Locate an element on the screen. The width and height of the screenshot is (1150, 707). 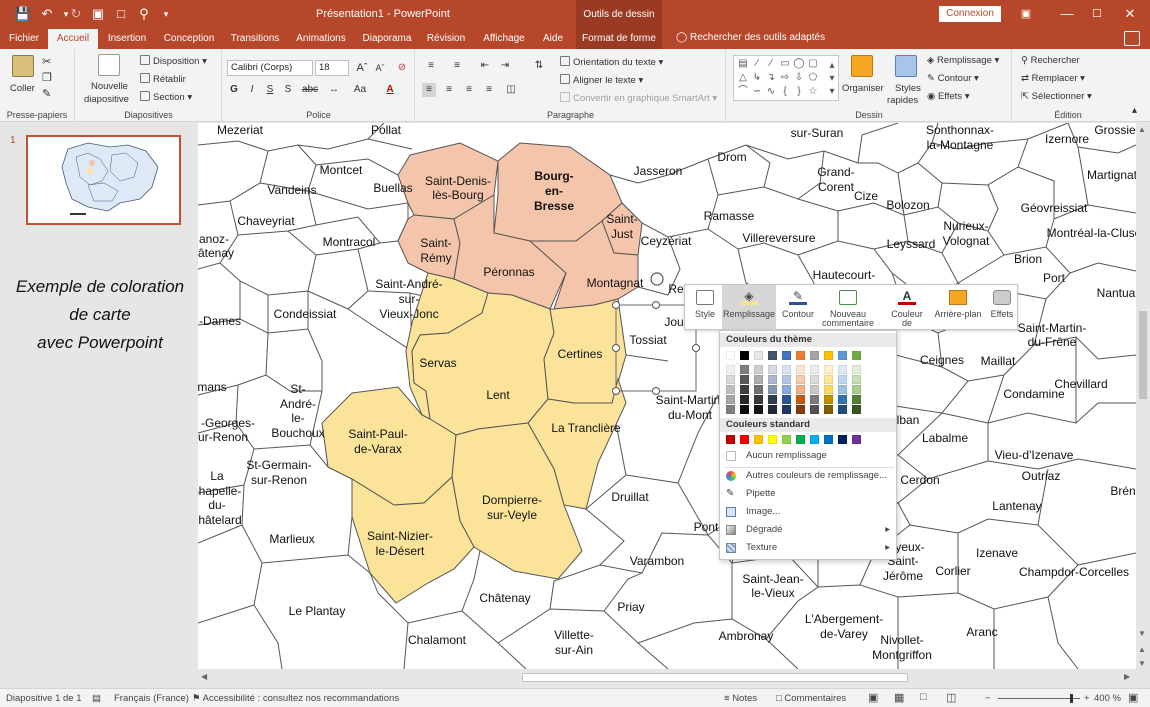
freeform-shape-icon: ∿ is located at coordinates (771, 91).